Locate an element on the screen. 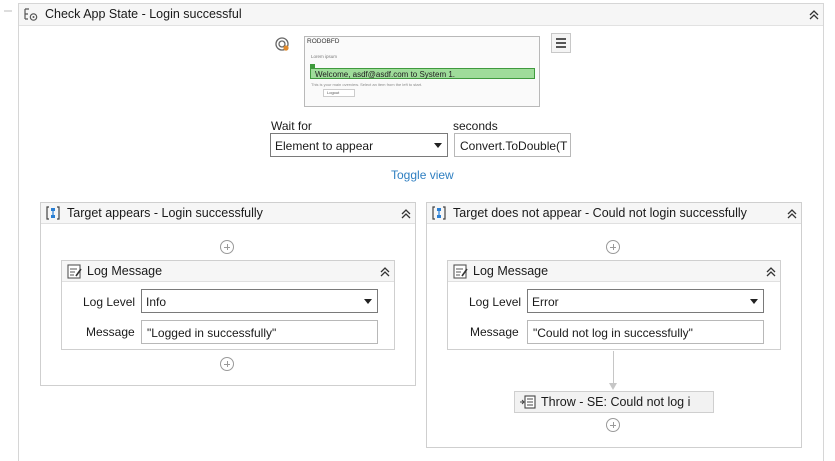 Image resolution: width=835 pixels, height=461 pixels. activity-header: Check App State - Login successful is located at coordinates (421, 15).